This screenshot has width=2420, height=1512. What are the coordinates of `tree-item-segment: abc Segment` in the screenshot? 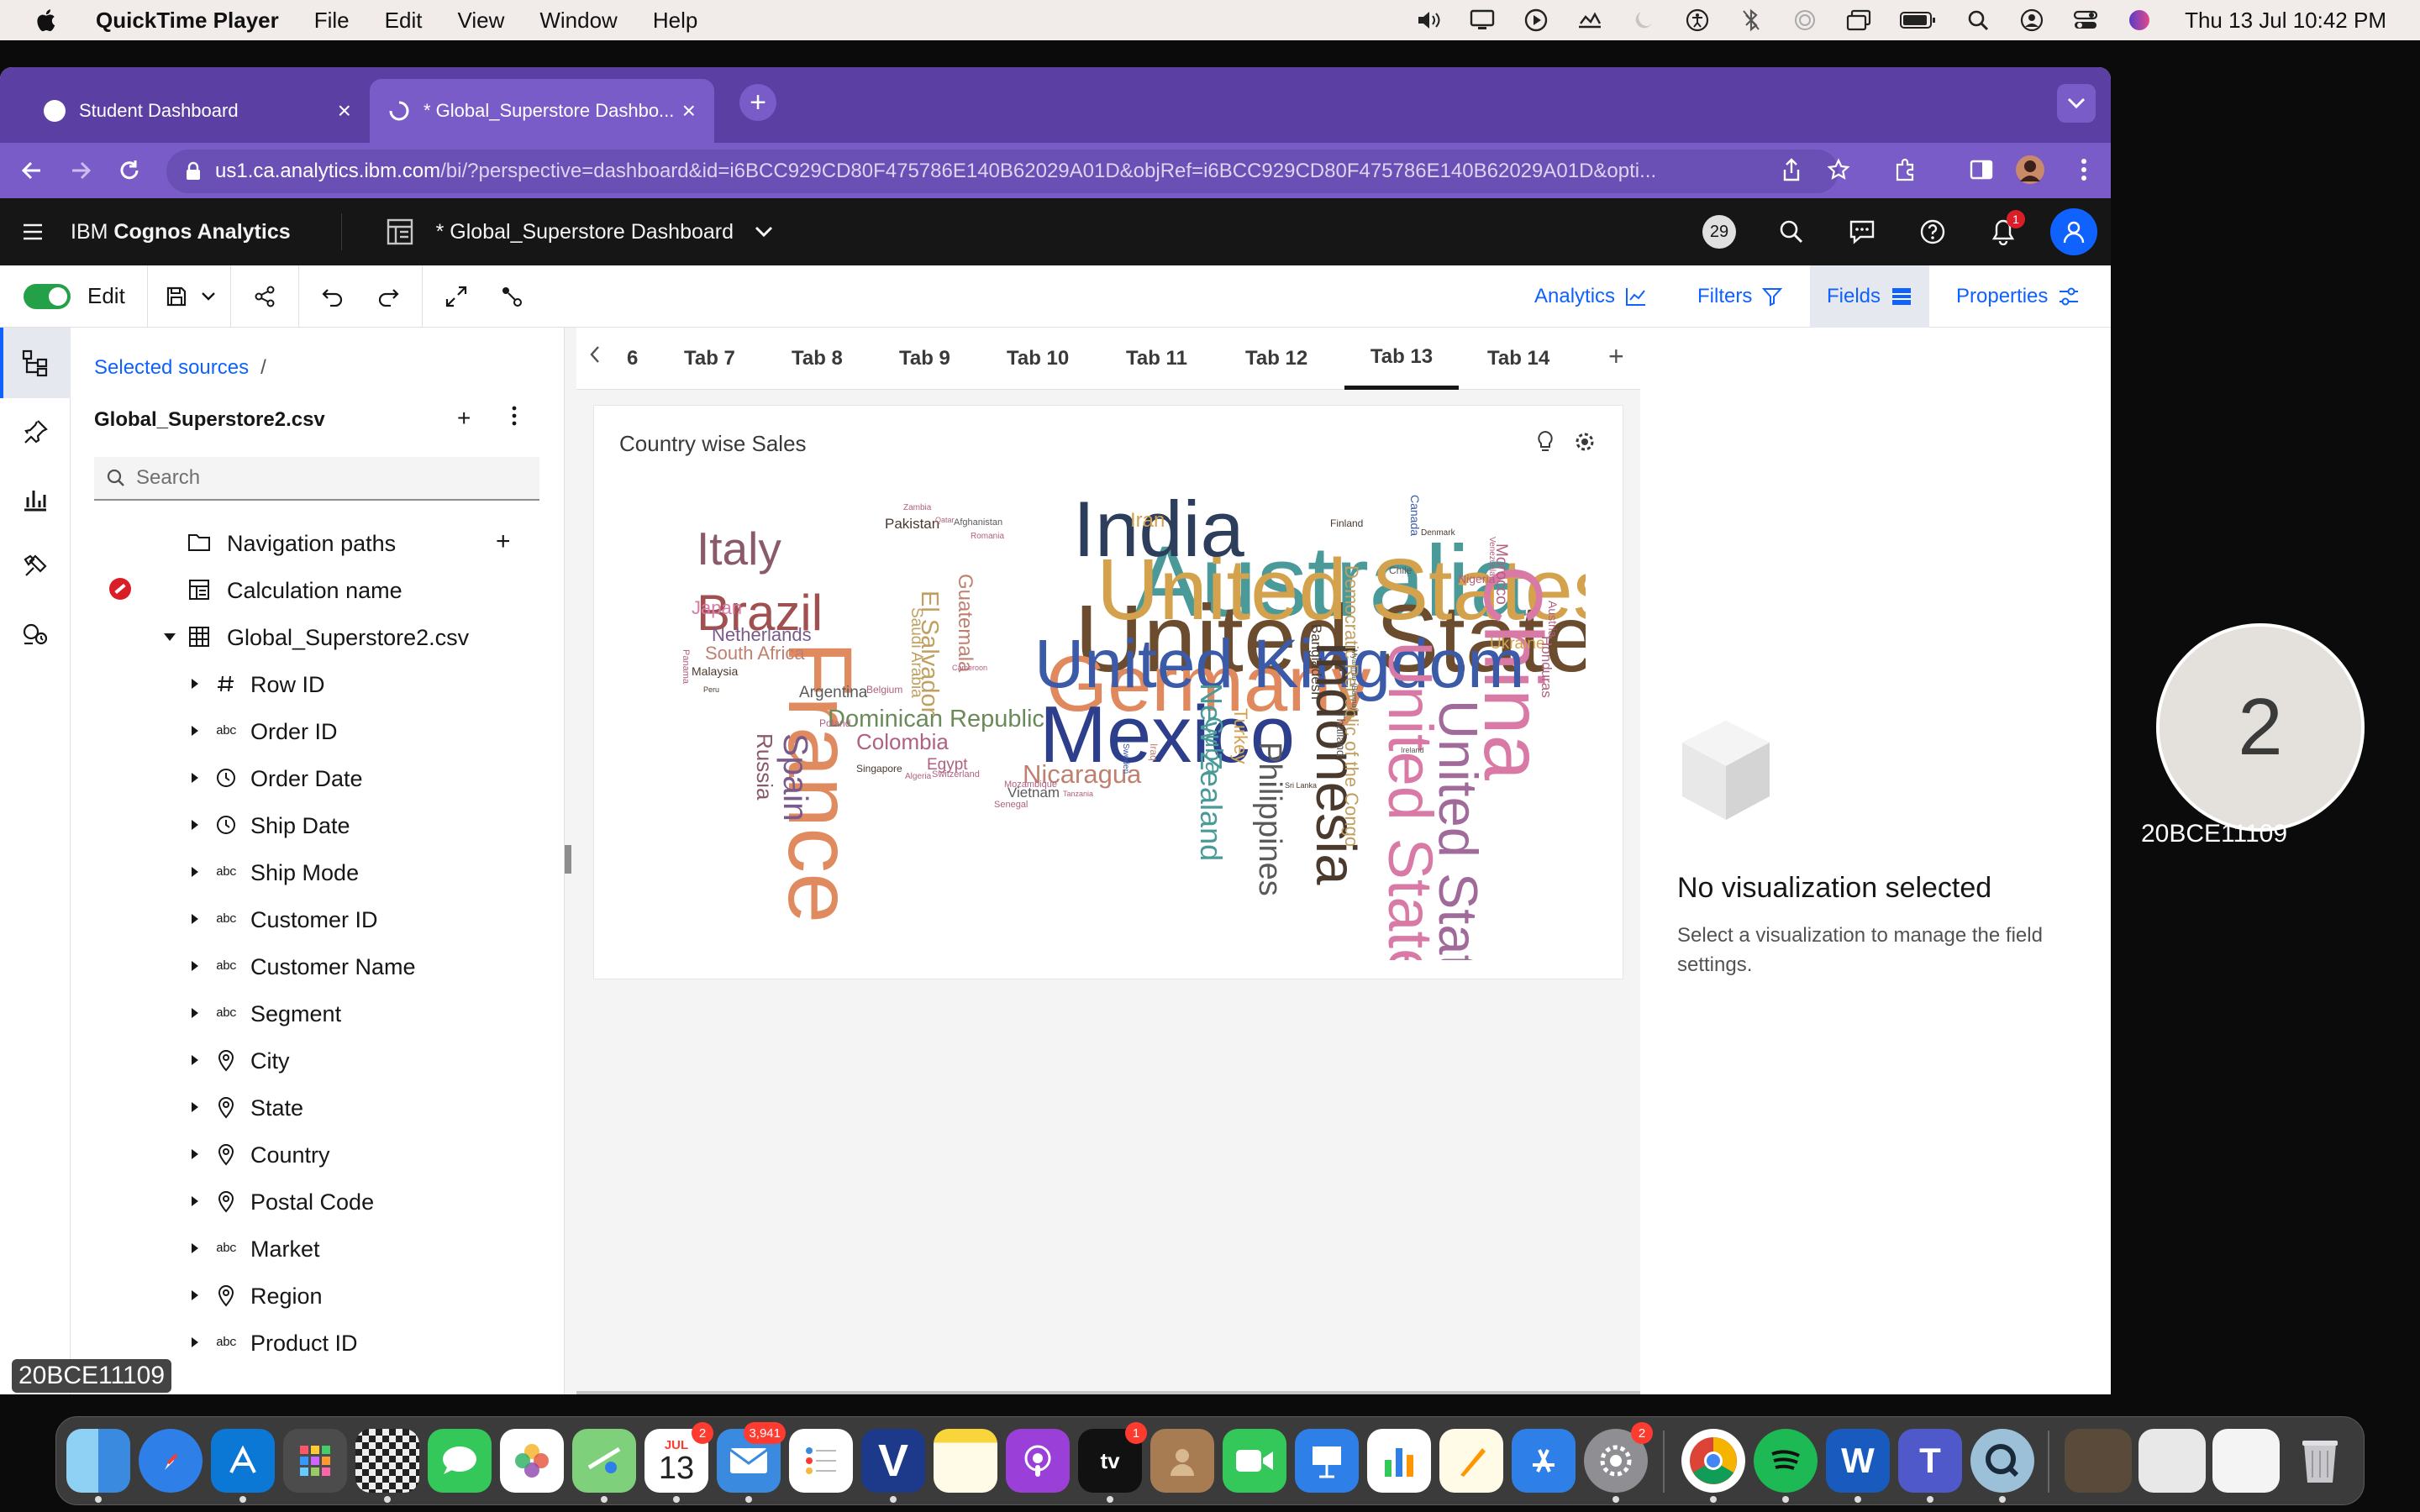 It's located at (318, 1013).